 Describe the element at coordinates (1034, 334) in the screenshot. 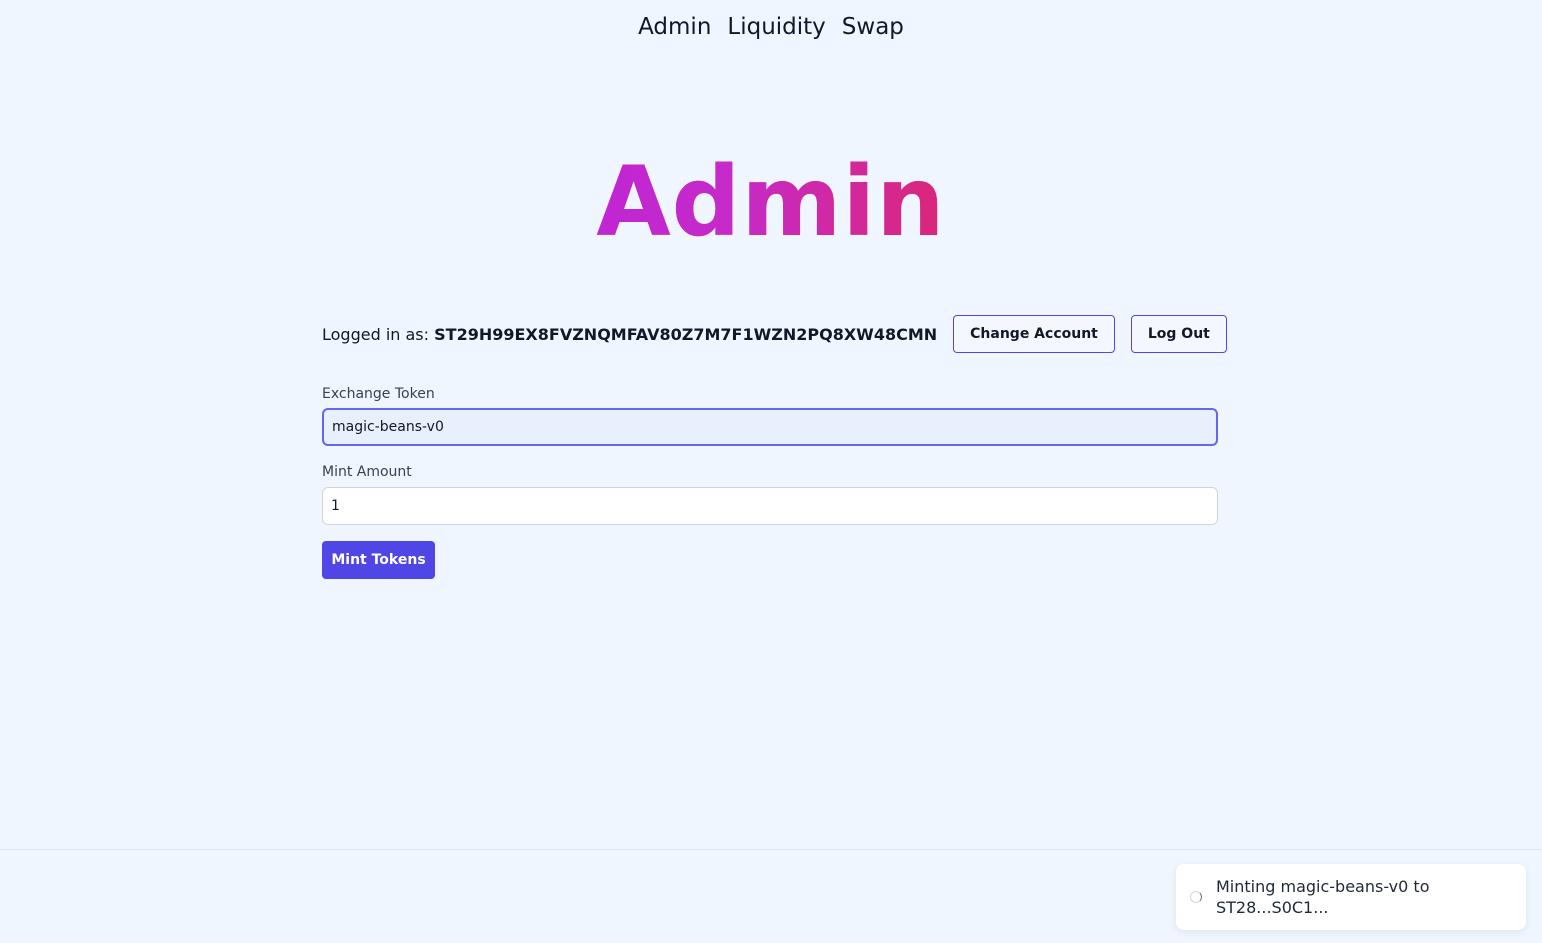

I see `change-account-button: Change Account` at that location.